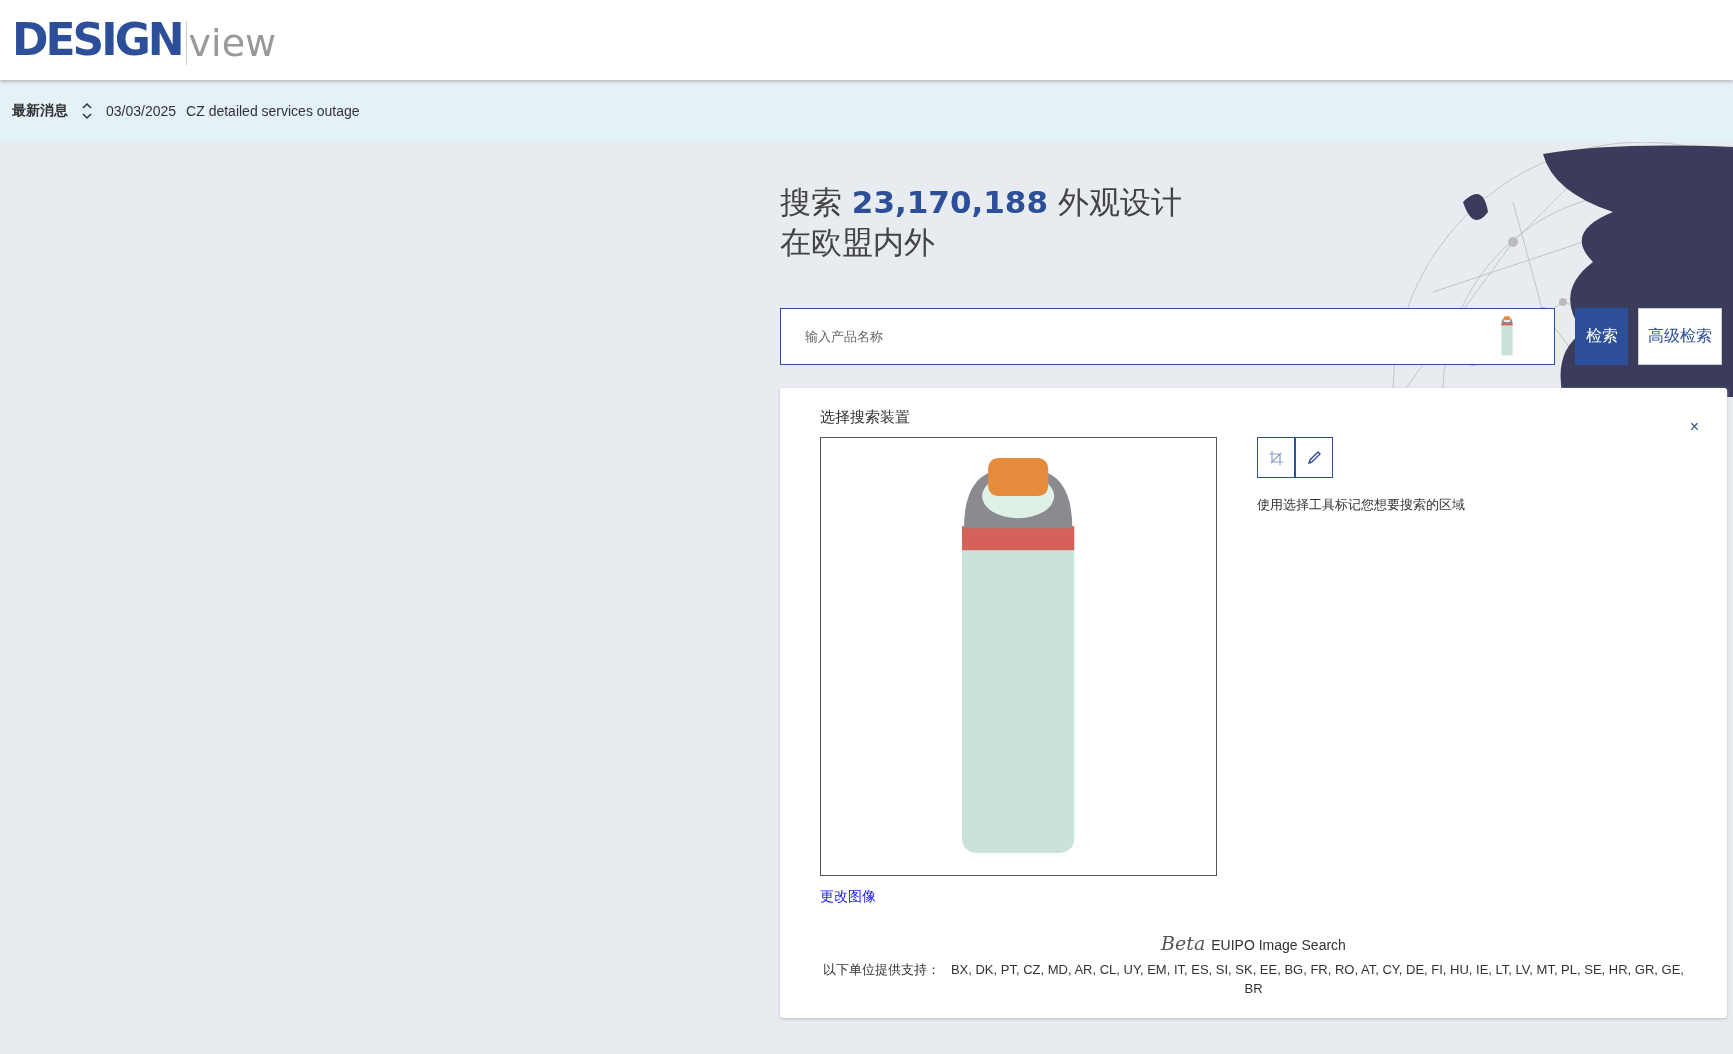 The height and width of the screenshot is (1054, 1733). Describe the element at coordinates (848, 897) in the screenshot. I see `change-image-link: 更改图像` at that location.